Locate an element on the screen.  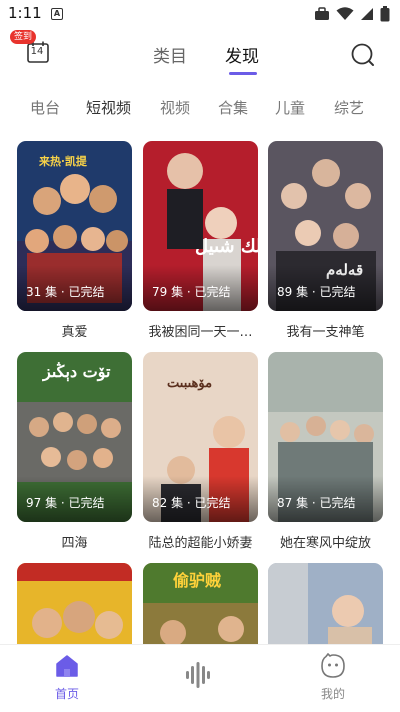
nav-profile: 我的 is located at coordinates (333, 677).